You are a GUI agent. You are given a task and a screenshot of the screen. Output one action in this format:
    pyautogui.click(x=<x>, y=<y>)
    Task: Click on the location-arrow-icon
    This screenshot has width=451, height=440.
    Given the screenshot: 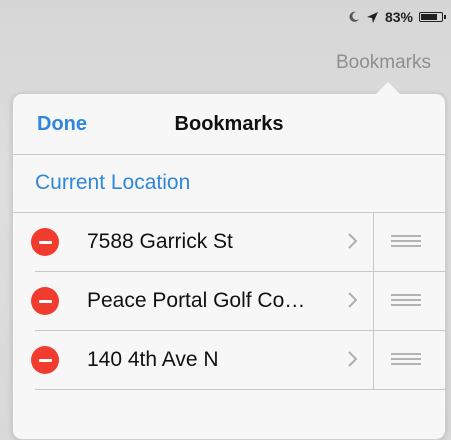 What is the action you would take?
    pyautogui.click(x=372, y=17)
    